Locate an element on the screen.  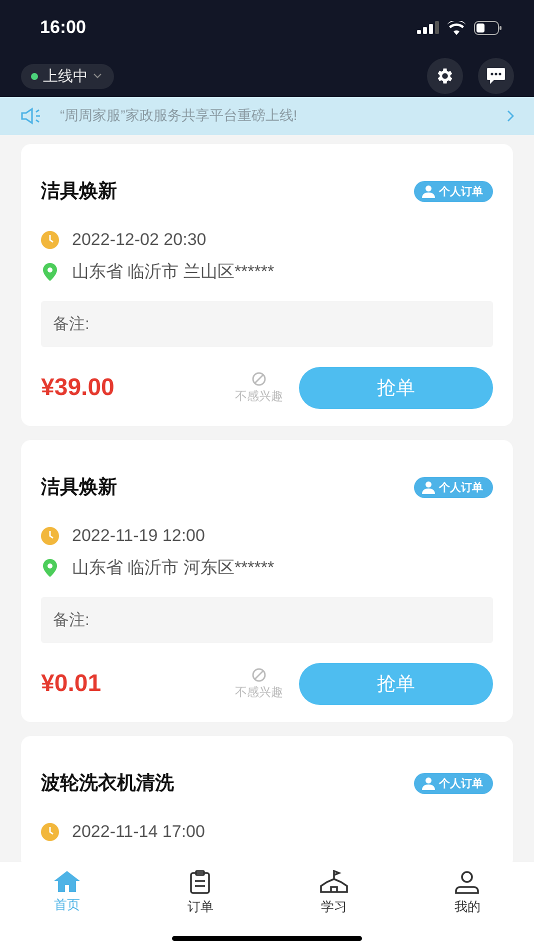
order-title: 波轮洗衣机清洗 is located at coordinates (107, 784).